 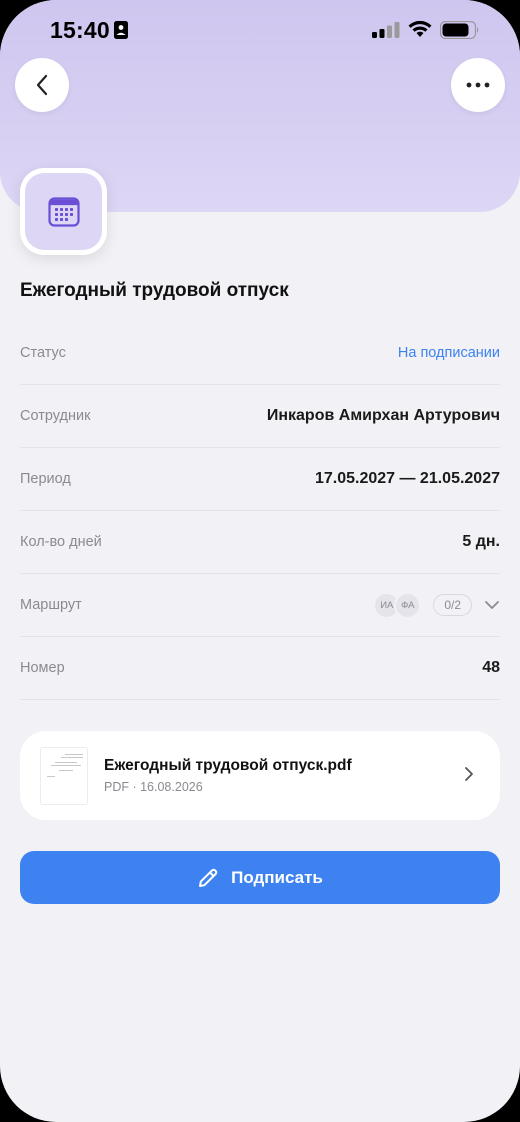 I want to click on route-expand-button, so click(x=492, y=605).